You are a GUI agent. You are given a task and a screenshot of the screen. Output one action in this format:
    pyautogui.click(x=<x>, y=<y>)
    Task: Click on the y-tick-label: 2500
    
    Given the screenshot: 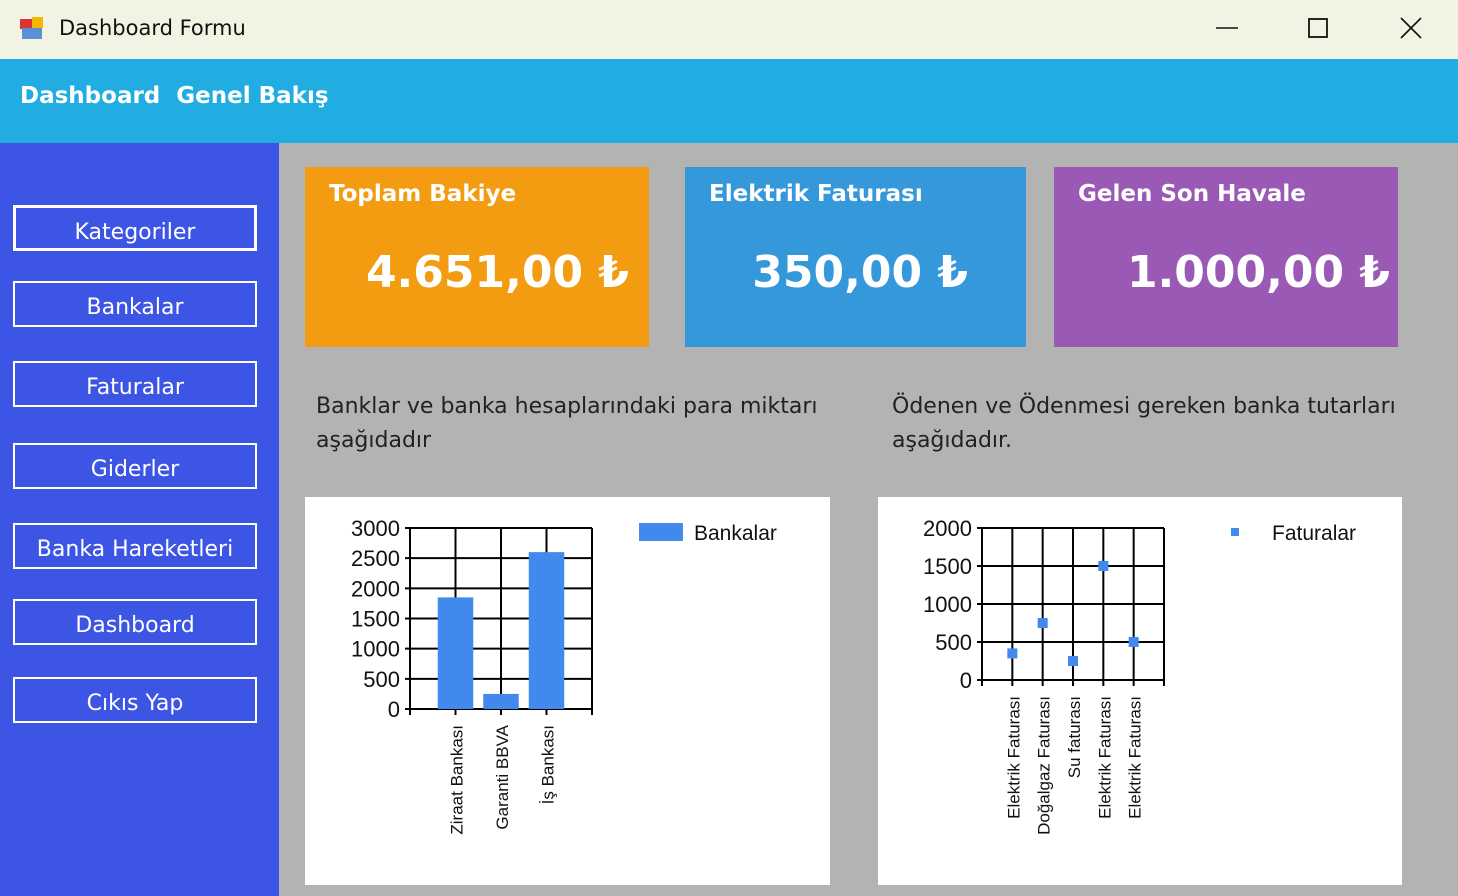 What is the action you would take?
    pyautogui.click(x=375, y=558)
    